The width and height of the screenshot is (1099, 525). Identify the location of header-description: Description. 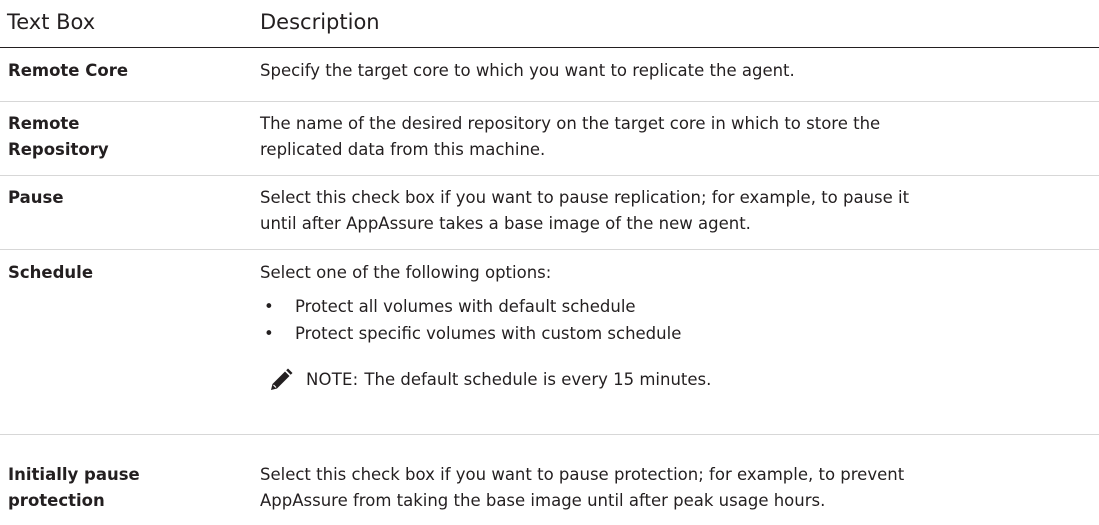
(320, 22).